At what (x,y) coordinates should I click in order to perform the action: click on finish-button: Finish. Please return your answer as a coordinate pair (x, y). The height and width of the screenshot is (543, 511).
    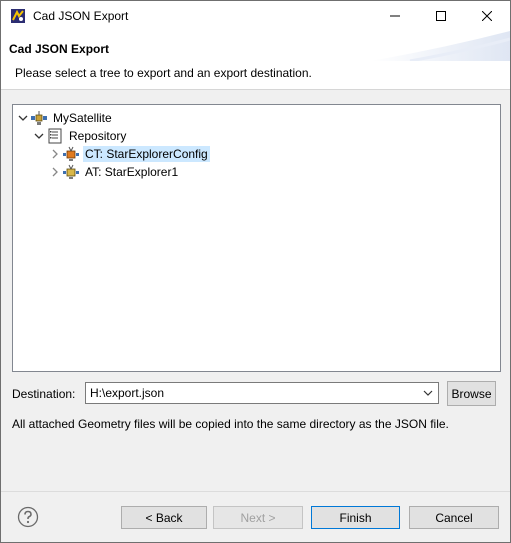
    Looking at the image, I should click on (355, 517).